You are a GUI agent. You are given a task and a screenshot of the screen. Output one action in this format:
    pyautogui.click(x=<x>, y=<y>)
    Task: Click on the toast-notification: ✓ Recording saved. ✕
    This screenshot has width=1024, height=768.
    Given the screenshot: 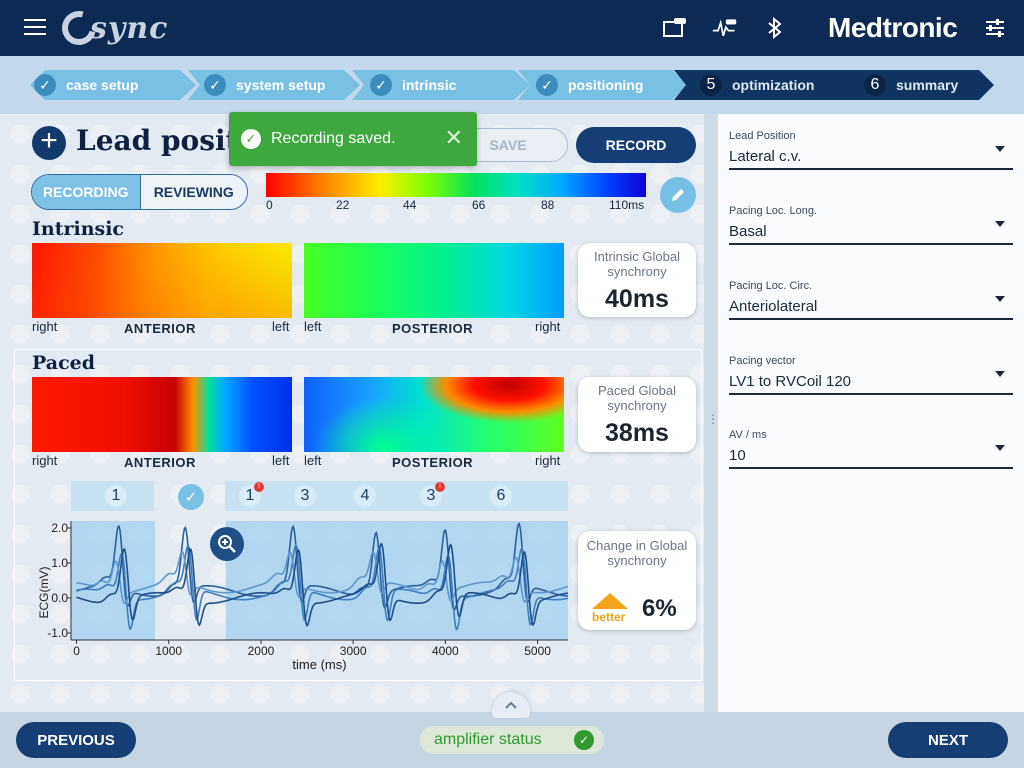 What is the action you would take?
    pyautogui.click(x=353, y=139)
    